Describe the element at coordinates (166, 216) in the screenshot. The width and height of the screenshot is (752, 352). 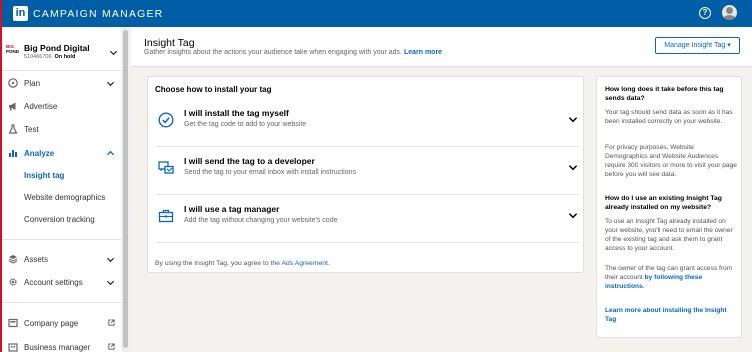
I see `briefcase-icon` at that location.